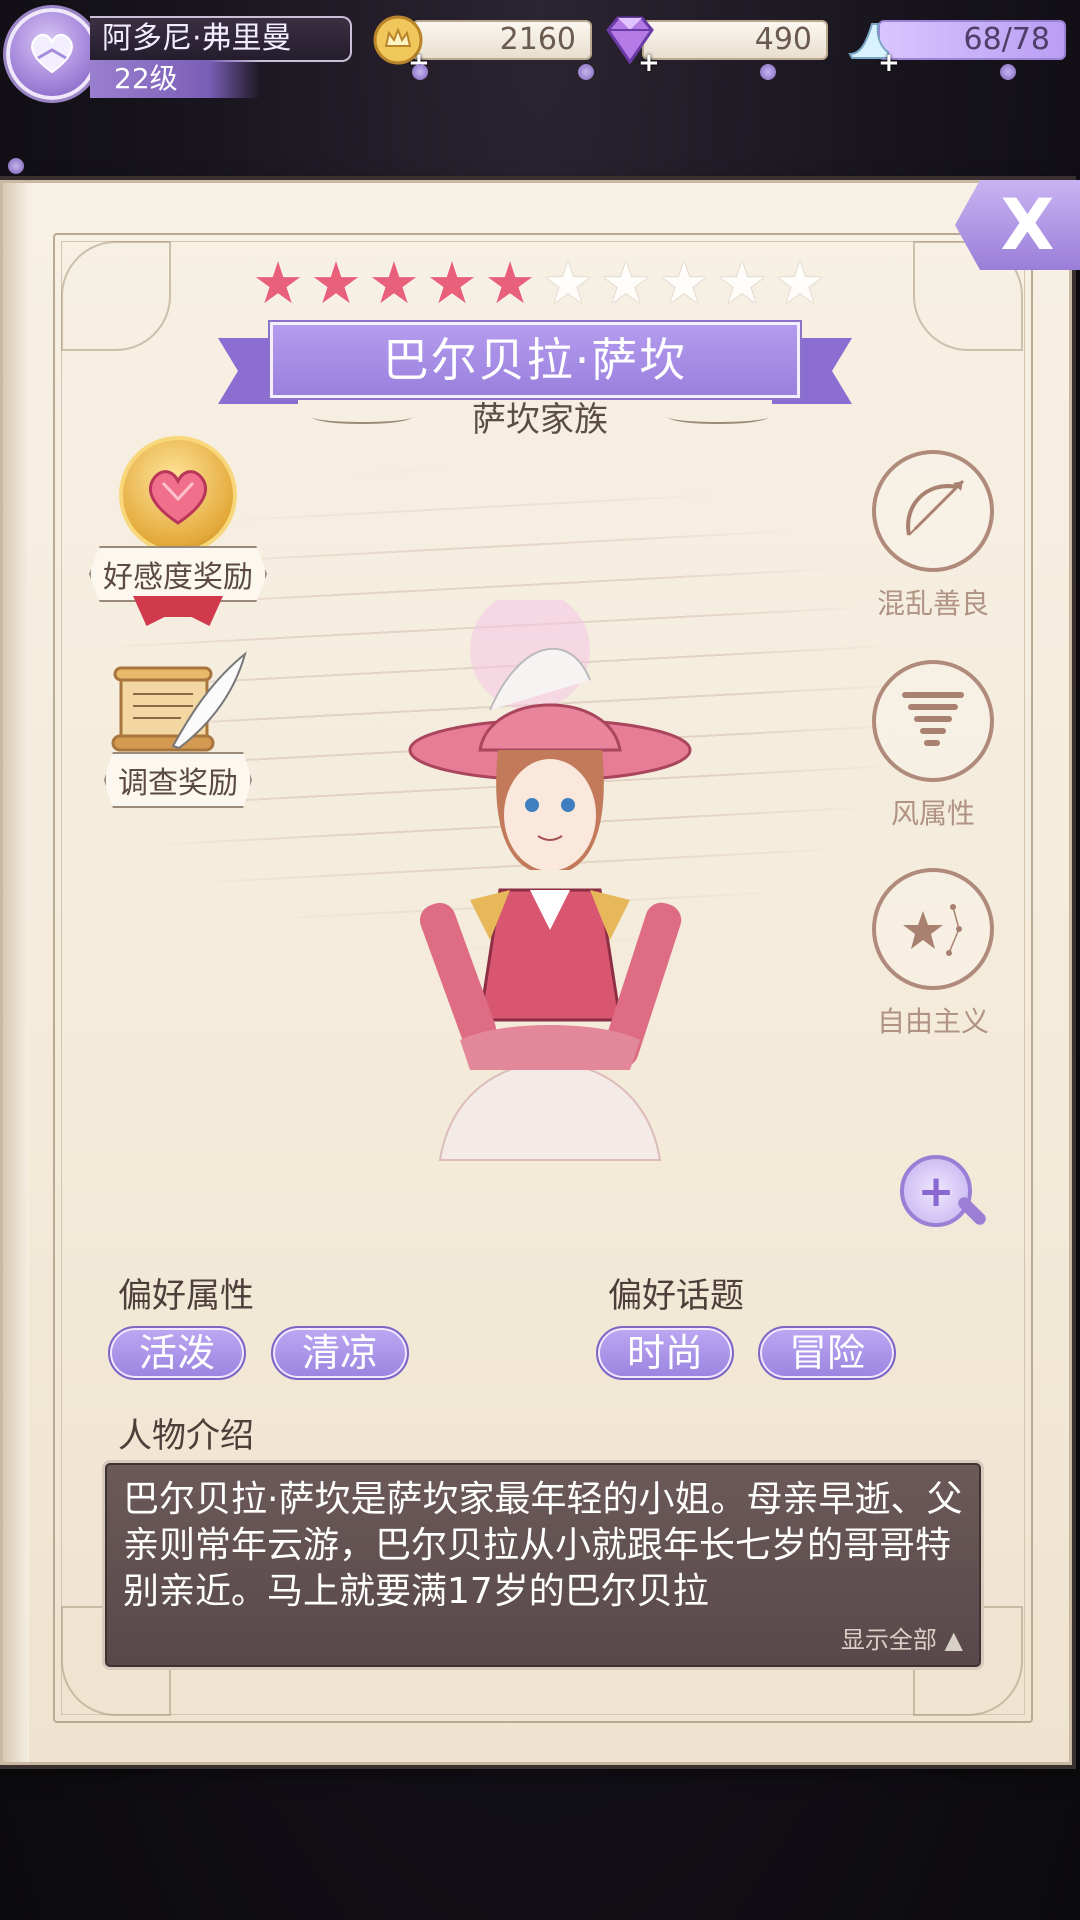  Describe the element at coordinates (340, 1353) in the screenshot. I see `preferred-attribute-tag: 清凉` at that location.